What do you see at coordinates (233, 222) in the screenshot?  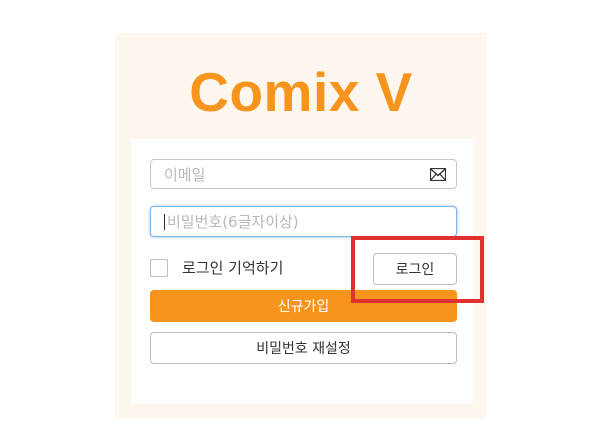 I see `password-placeholder: 비밀번호(6글자이상)` at bounding box center [233, 222].